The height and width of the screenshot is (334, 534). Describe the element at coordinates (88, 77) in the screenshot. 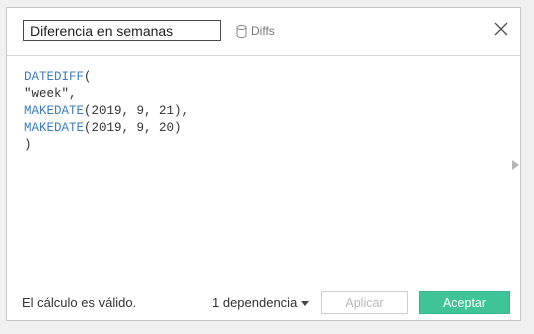

I see `formula-text: (` at that location.